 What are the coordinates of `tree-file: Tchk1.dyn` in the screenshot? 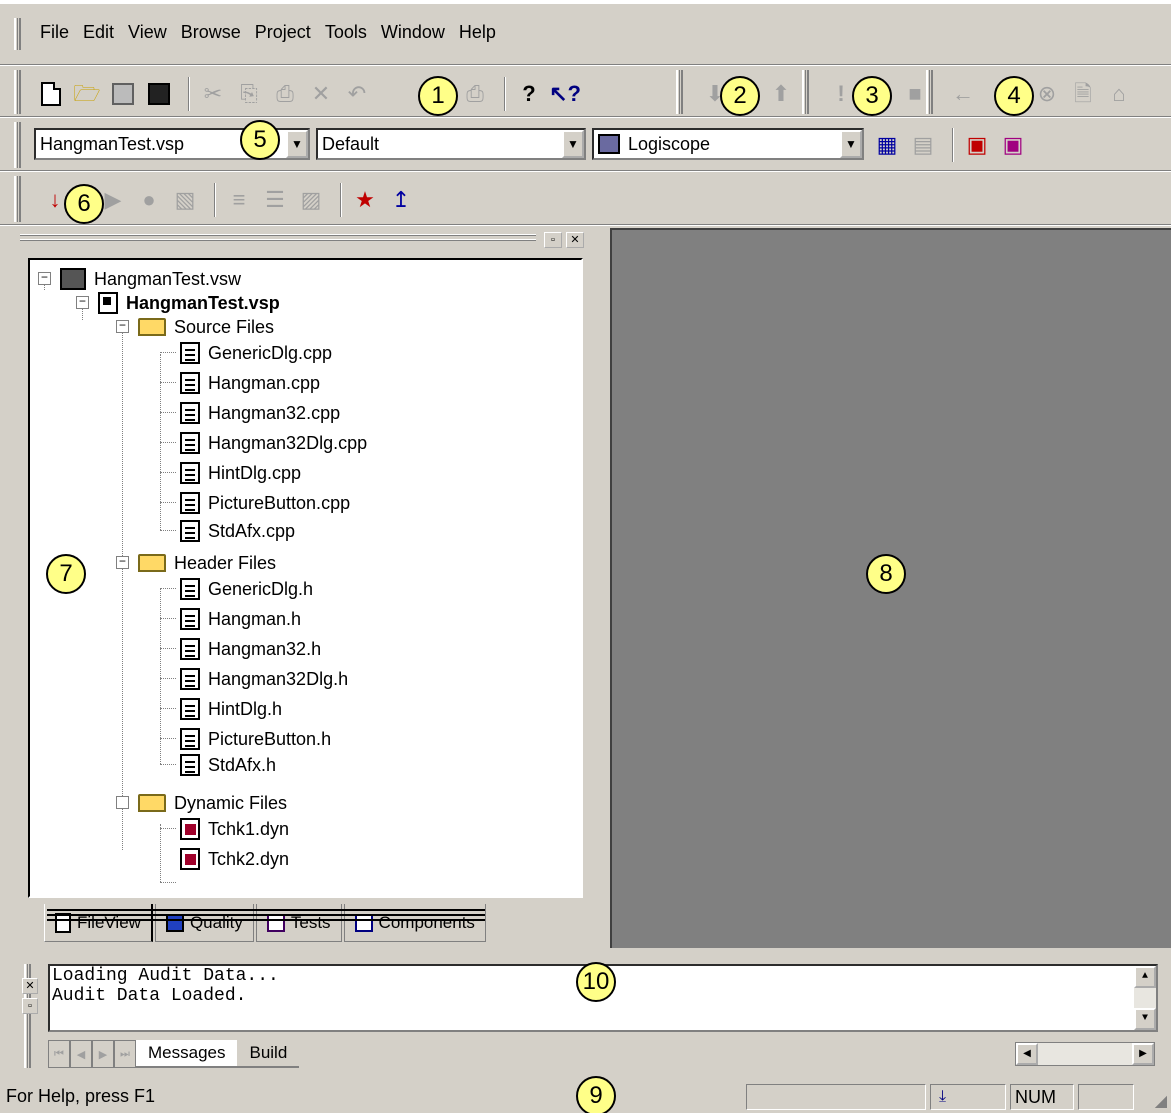 It's located at (234, 829).